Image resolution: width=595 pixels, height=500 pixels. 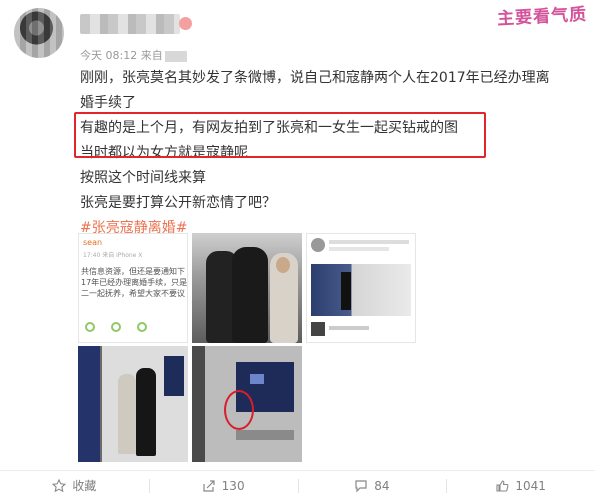 What do you see at coordinates (372, 485) in the screenshot?
I see `comment-button: 84` at bounding box center [372, 485].